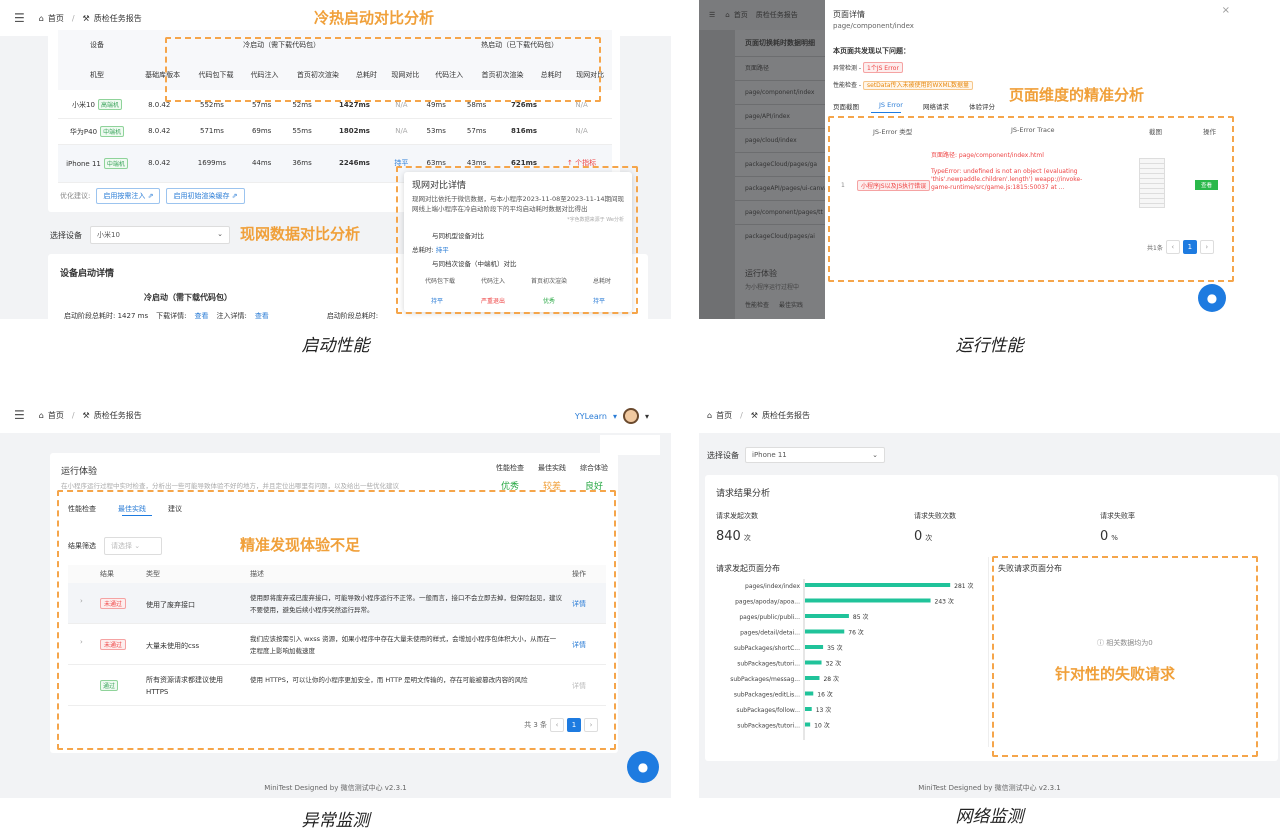  What do you see at coordinates (83, 105) in the screenshot?
I see `model-name: 小米10` at bounding box center [83, 105].